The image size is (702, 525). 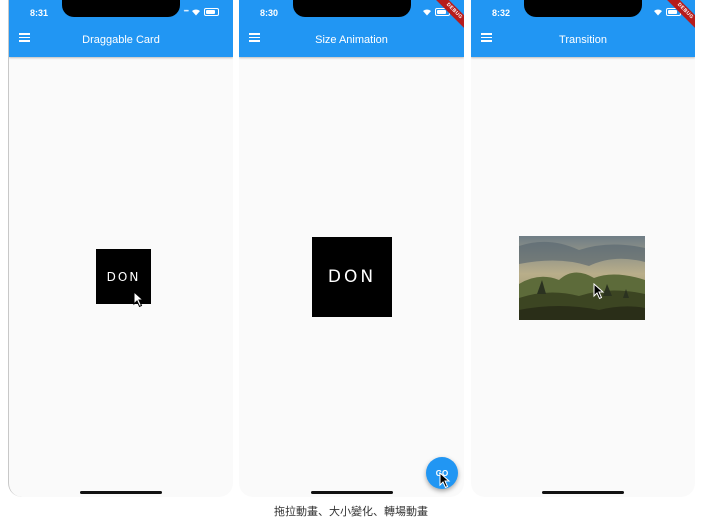 I want to click on page-title: Draggable Card, so click(x=121, y=40).